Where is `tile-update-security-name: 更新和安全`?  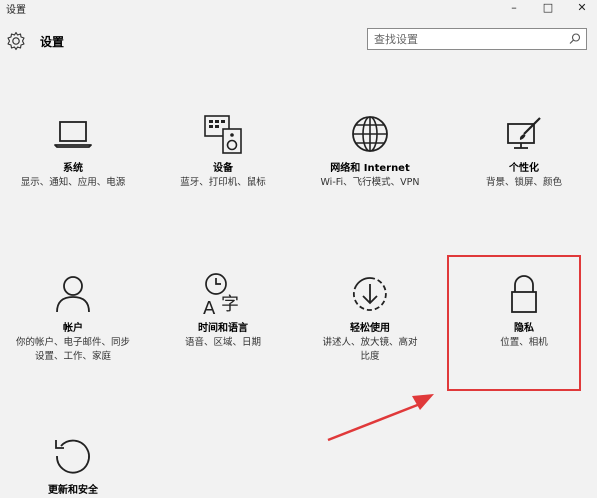 tile-update-security-name: 更新和安全 is located at coordinates (73, 490).